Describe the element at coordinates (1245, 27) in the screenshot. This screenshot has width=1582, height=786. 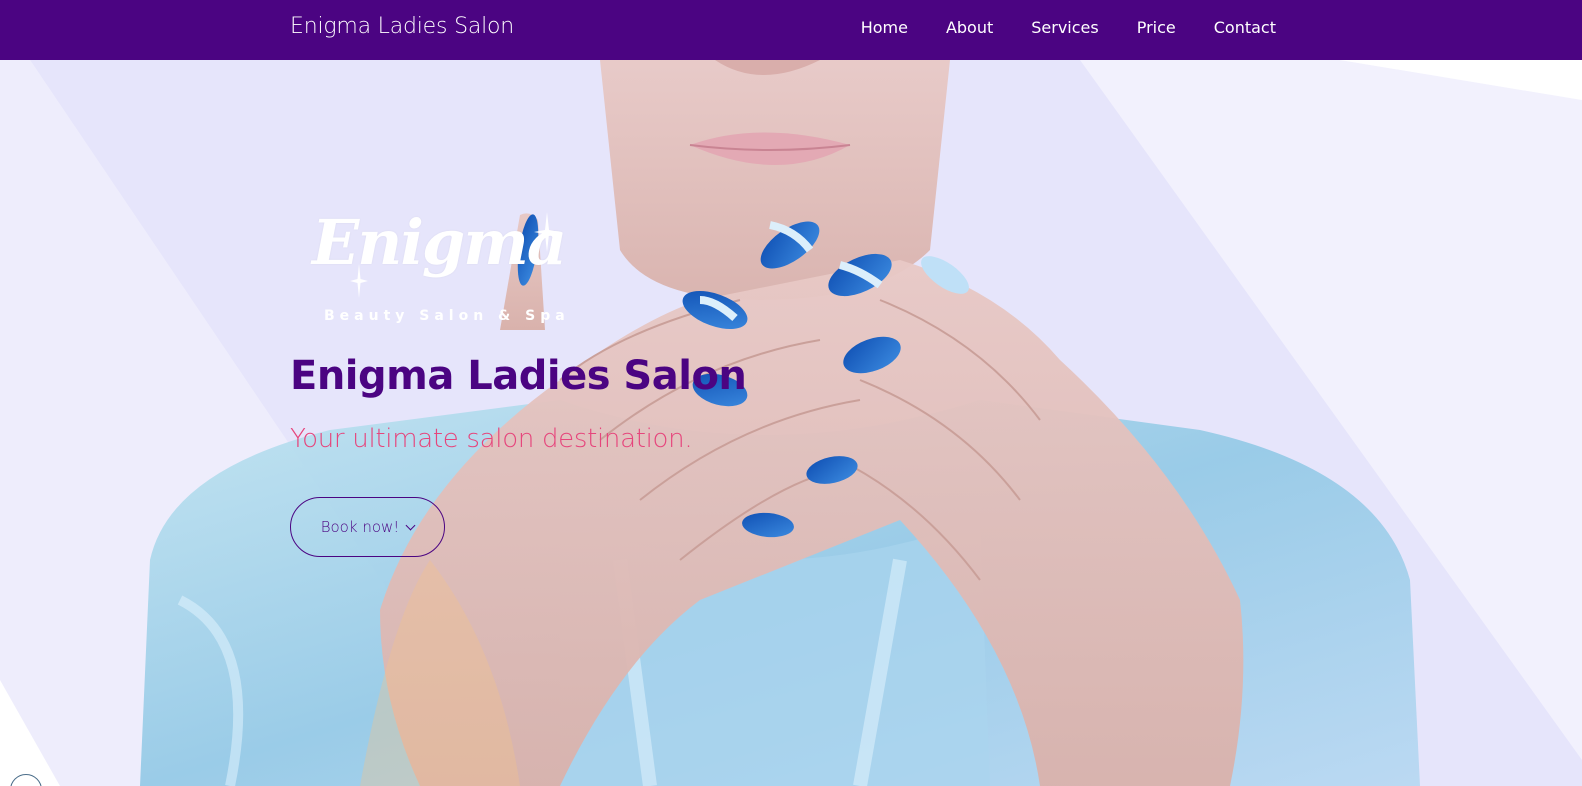
I see `nav-contact: Contact` at that location.